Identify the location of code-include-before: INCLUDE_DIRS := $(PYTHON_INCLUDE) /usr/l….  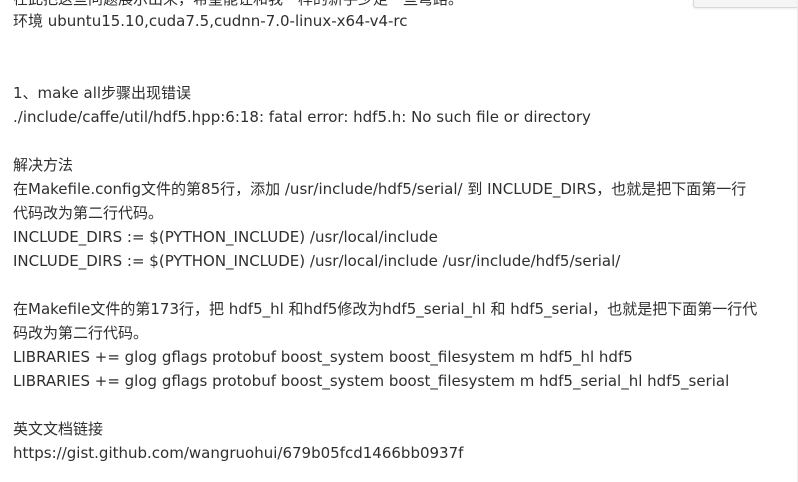
(225, 237).